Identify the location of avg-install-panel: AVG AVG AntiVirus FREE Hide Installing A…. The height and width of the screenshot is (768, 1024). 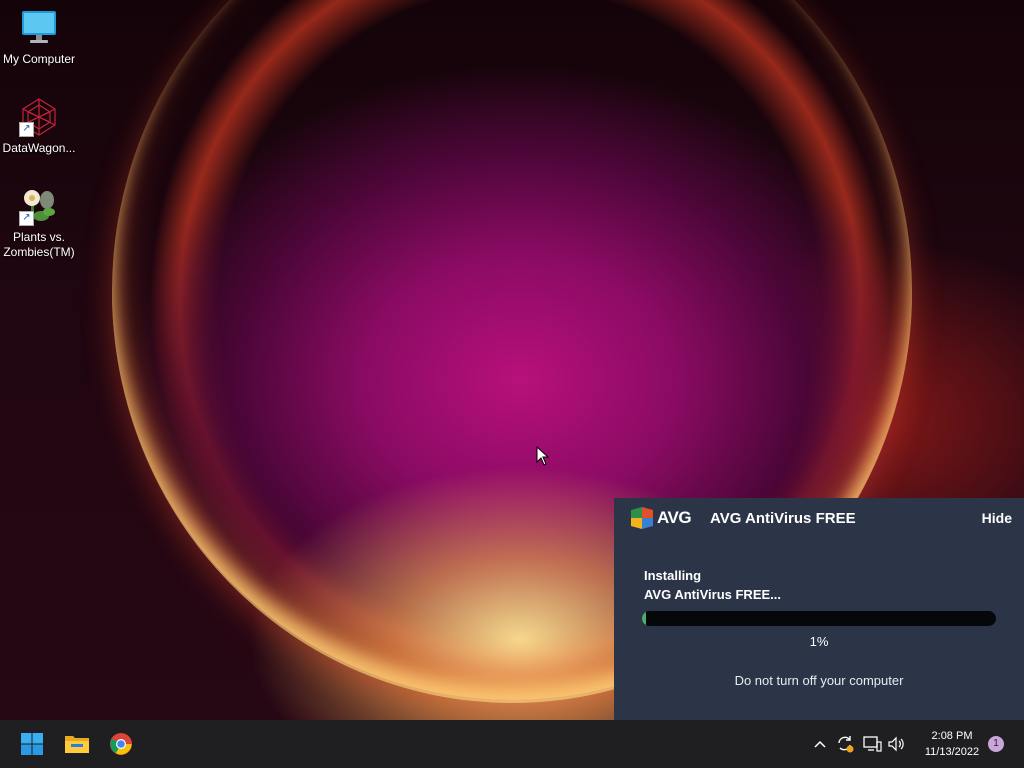
(819, 609).